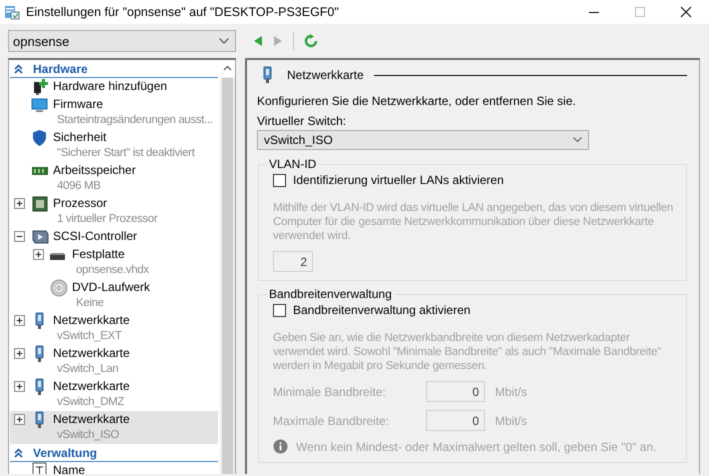  I want to click on tree-item: Netzwerkkarte vSwitch_EXT, so click(114, 328).